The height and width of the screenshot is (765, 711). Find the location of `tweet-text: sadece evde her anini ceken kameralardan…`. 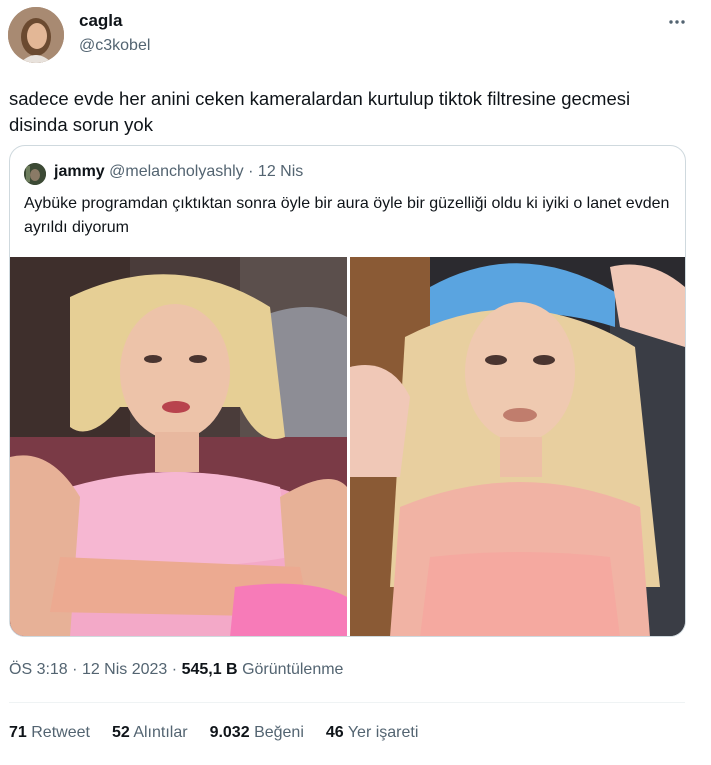

tweet-text: sadece evde her anini ceken kameralardan… is located at coordinates (320, 111).